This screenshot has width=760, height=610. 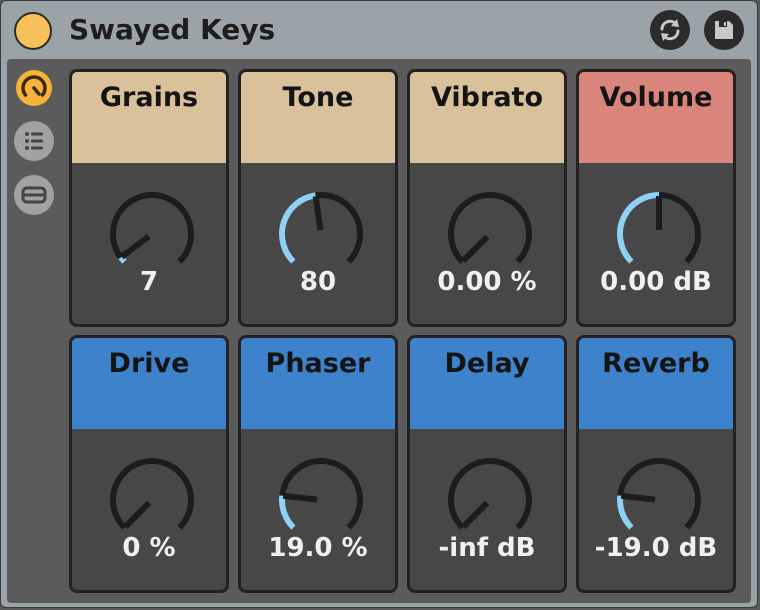 I want to click on minimize-icon, so click(x=34, y=195).